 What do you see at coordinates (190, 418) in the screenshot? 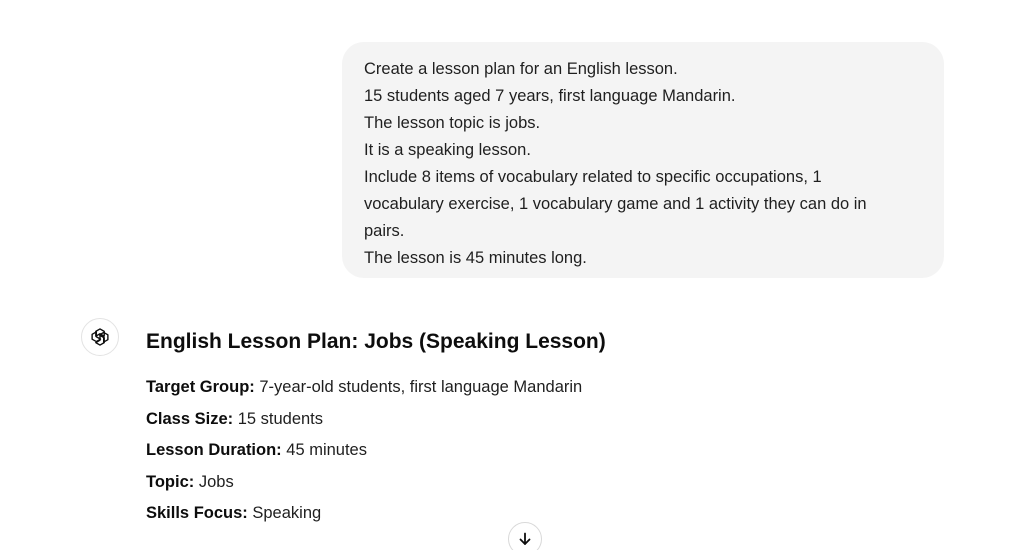
I see `detail-label: Class Size:` at bounding box center [190, 418].